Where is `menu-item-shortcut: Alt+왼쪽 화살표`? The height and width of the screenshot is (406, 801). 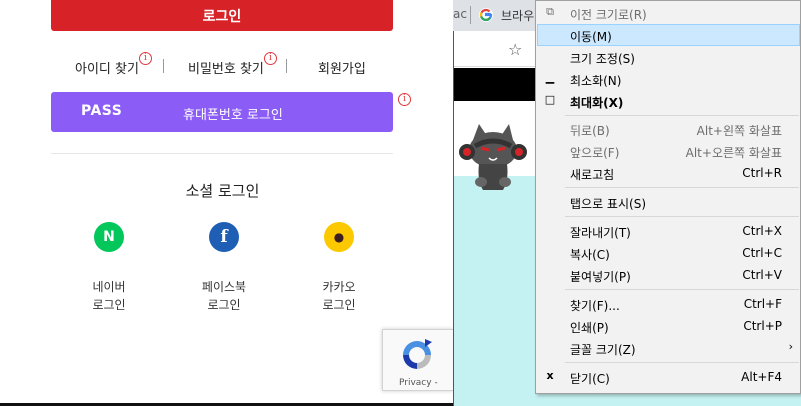
menu-item-shortcut: Alt+왼쪽 화살표 is located at coordinates (739, 131).